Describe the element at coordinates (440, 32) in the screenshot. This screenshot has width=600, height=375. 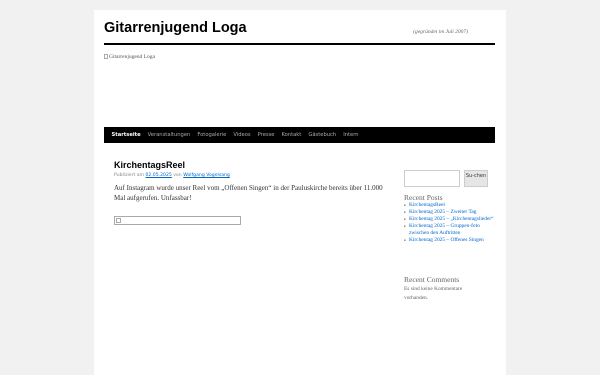
I see `site-description: (gegründet im Juli 2007)` at that location.